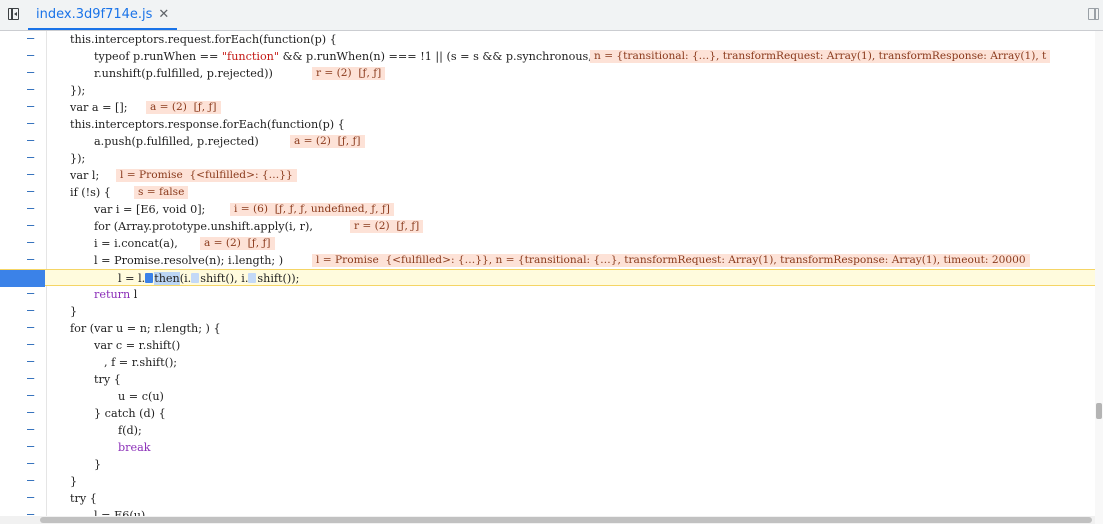 The height and width of the screenshot is (524, 1103). I want to click on inline-value: s = false, so click(161, 192).